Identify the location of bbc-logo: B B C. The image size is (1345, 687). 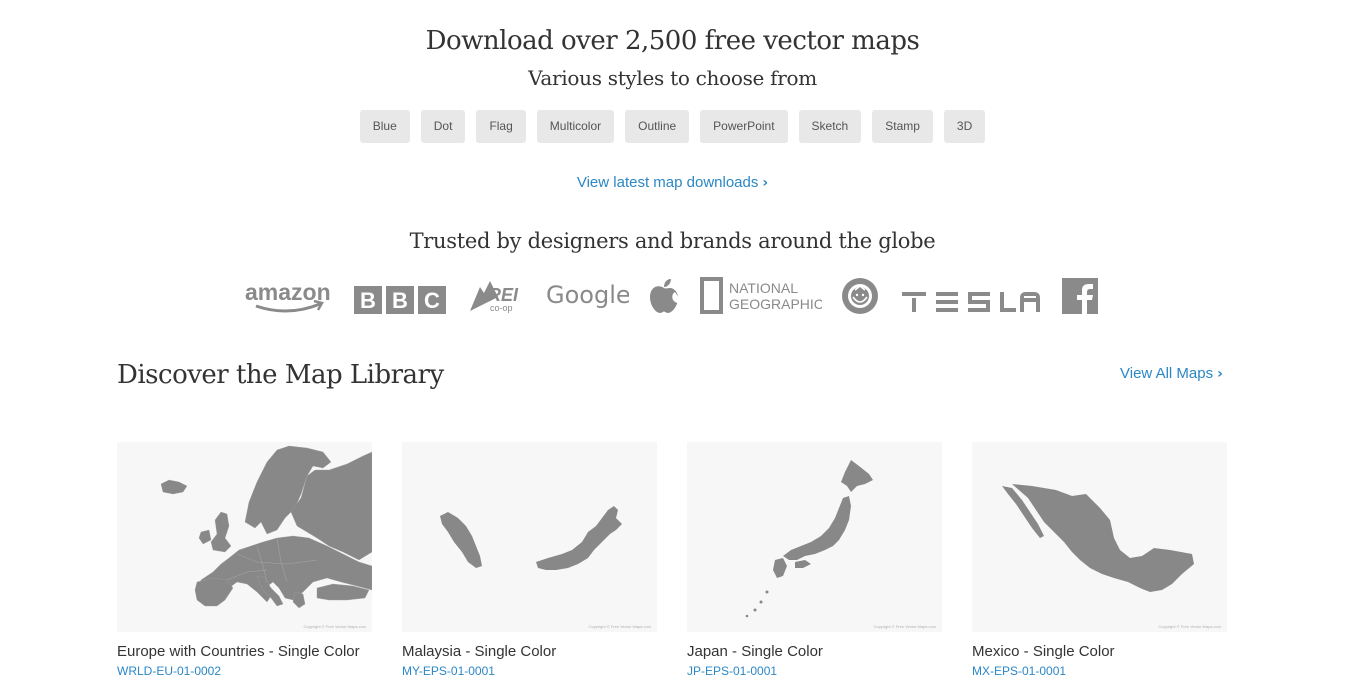
(400, 300).